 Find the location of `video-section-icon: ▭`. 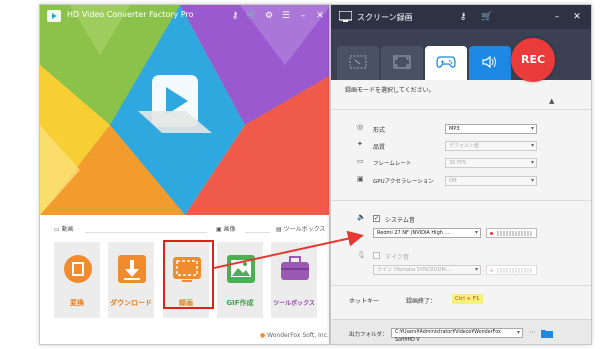

video-section-icon: ▭ is located at coordinates (57, 229).